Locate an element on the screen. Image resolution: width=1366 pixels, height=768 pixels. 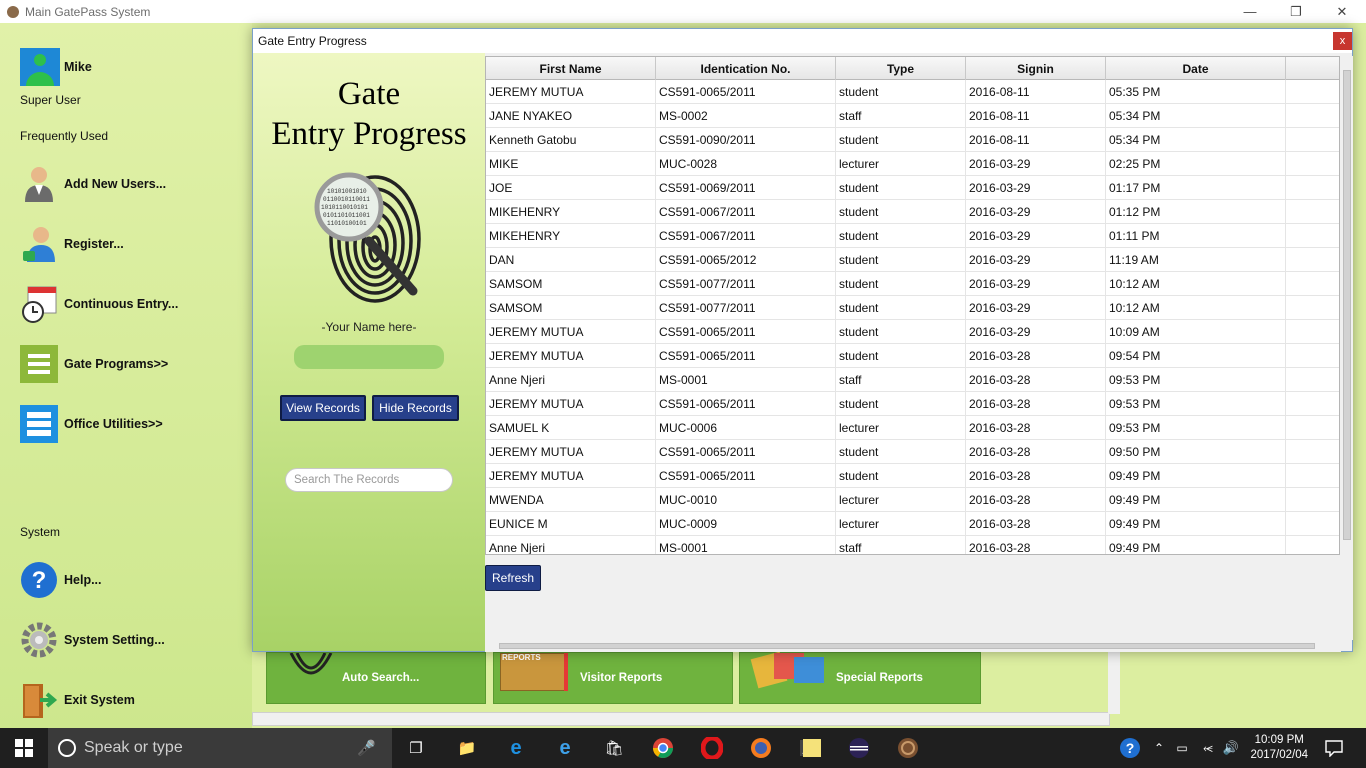
cell-type: staff is located at coordinates (901, 380).